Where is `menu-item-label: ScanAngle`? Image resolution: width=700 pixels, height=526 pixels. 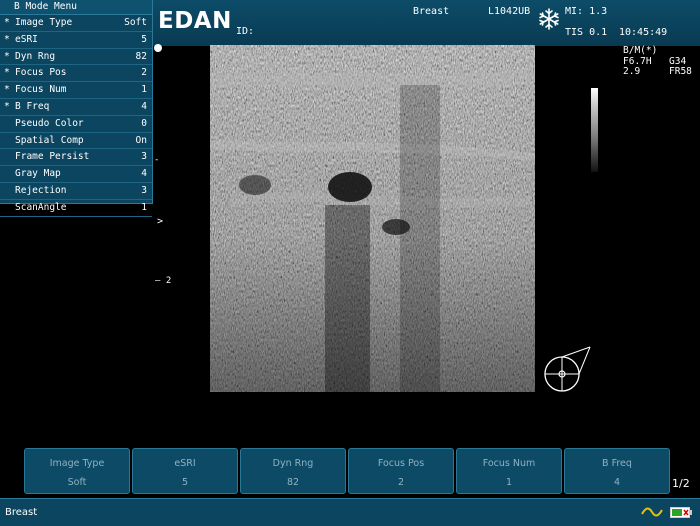 menu-item-label: ScanAngle is located at coordinates (41, 207).